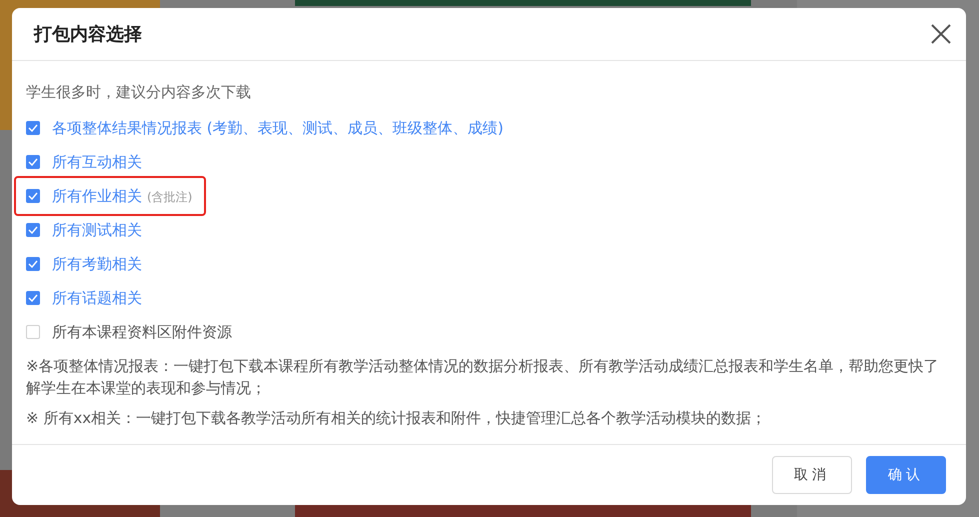 This screenshot has height=517, width=979. Describe the element at coordinates (483, 377) in the screenshot. I see `note-text: ※各项整体情况报表：一键打包下载本课程所有教学活动整体情况的数据分析报表、所有教学活动成绩汇总报表和学生名单，帮助您更快了解学生在本课堂的表现和参与情况；` at that location.